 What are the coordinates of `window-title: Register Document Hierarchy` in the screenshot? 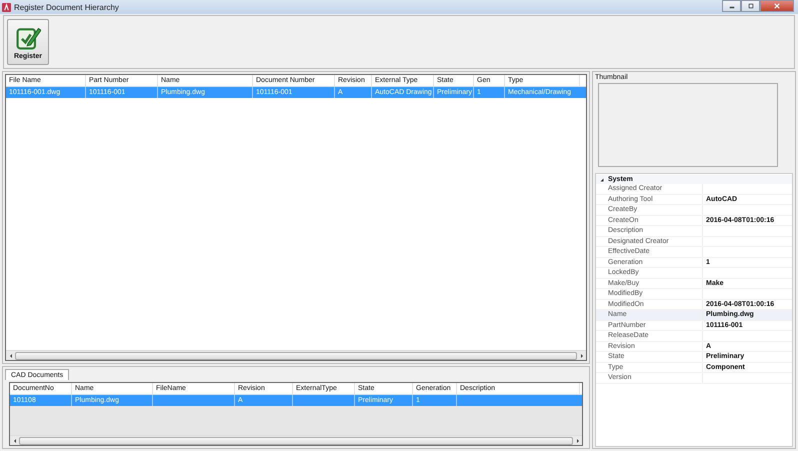 It's located at (67, 7).